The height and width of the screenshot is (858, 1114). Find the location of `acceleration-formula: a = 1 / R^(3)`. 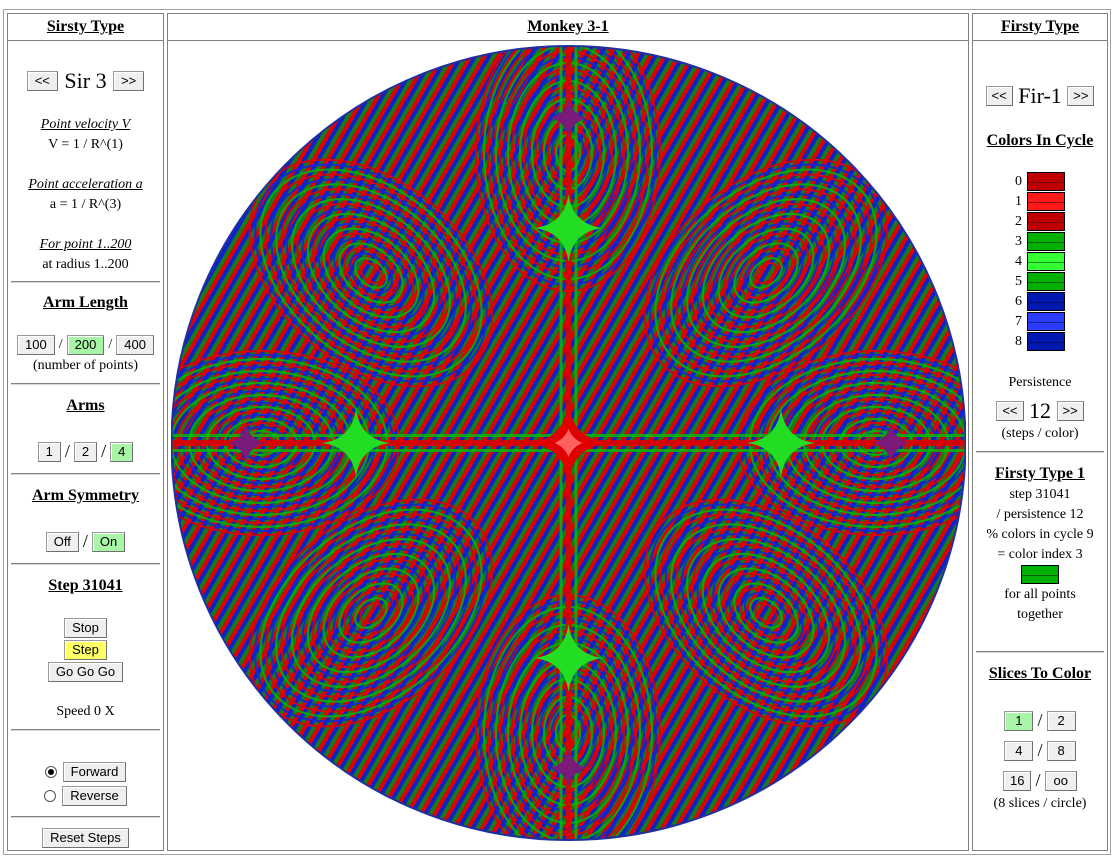

acceleration-formula: a = 1 / R^(3) is located at coordinates (85, 204).